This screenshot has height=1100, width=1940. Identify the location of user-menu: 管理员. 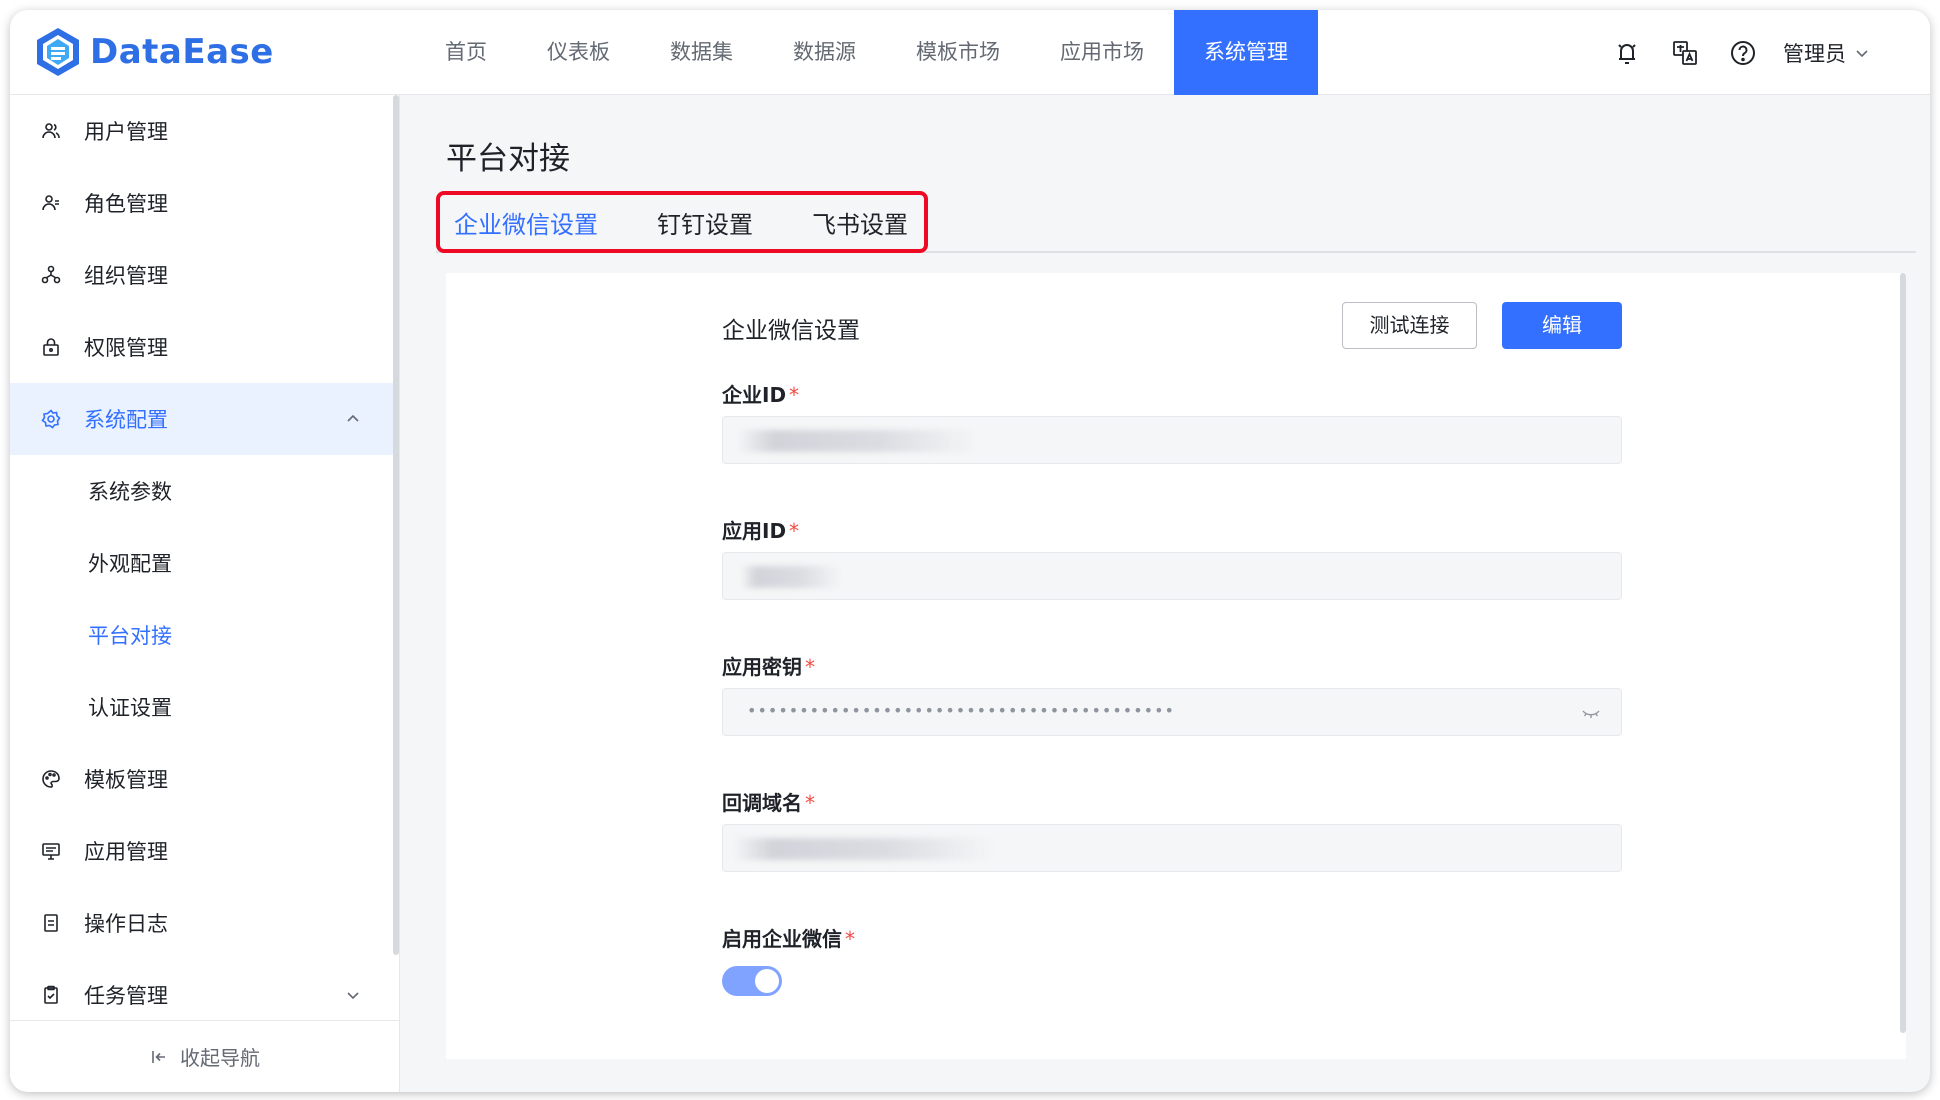
(1826, 53).